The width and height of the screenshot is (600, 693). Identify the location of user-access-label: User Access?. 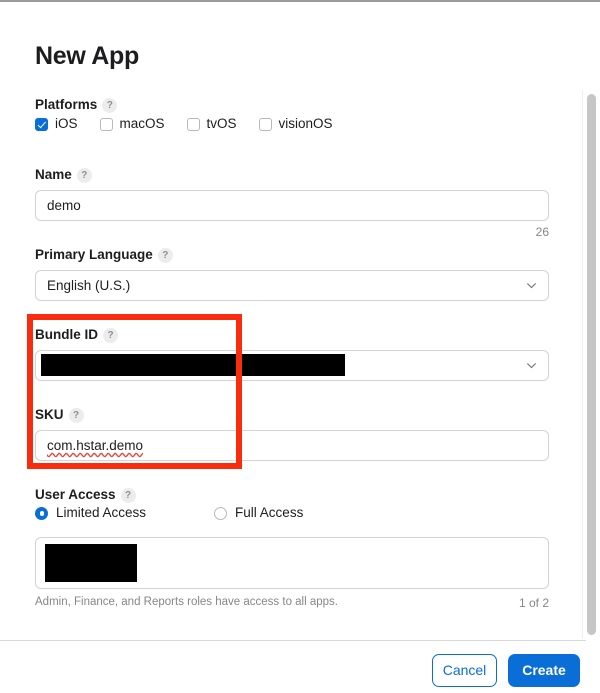
(85, 495).